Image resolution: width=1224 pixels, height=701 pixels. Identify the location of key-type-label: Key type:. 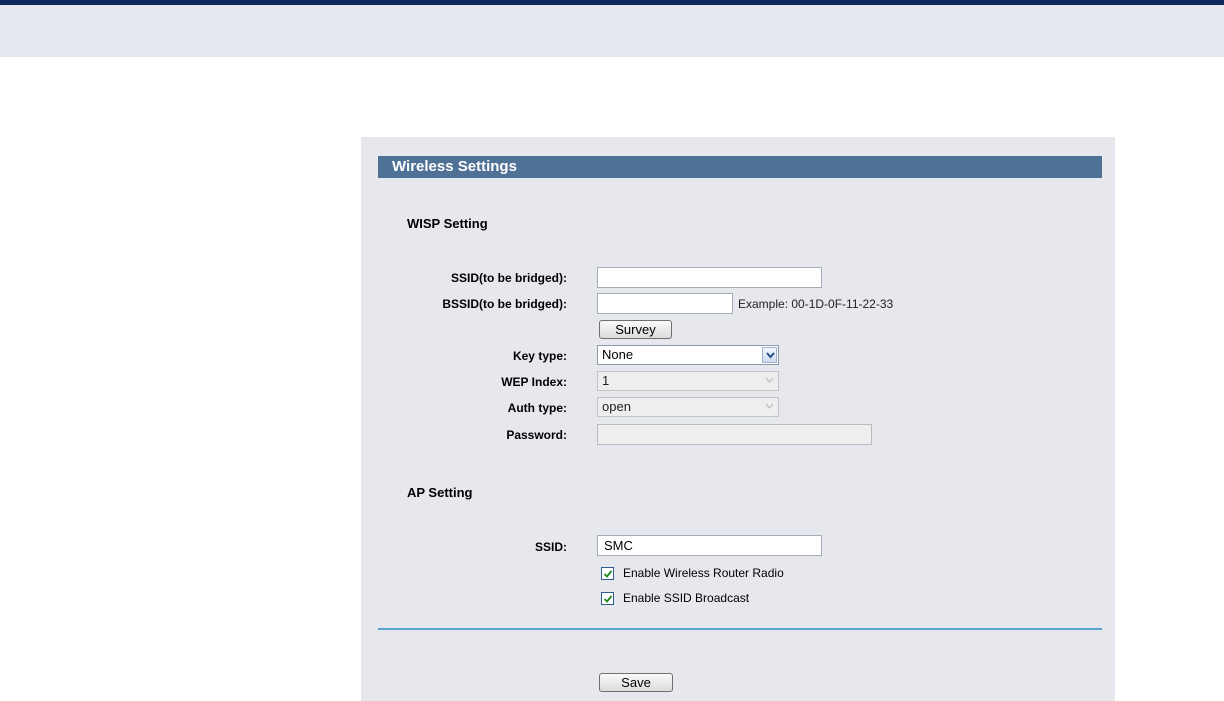
(539, 356).